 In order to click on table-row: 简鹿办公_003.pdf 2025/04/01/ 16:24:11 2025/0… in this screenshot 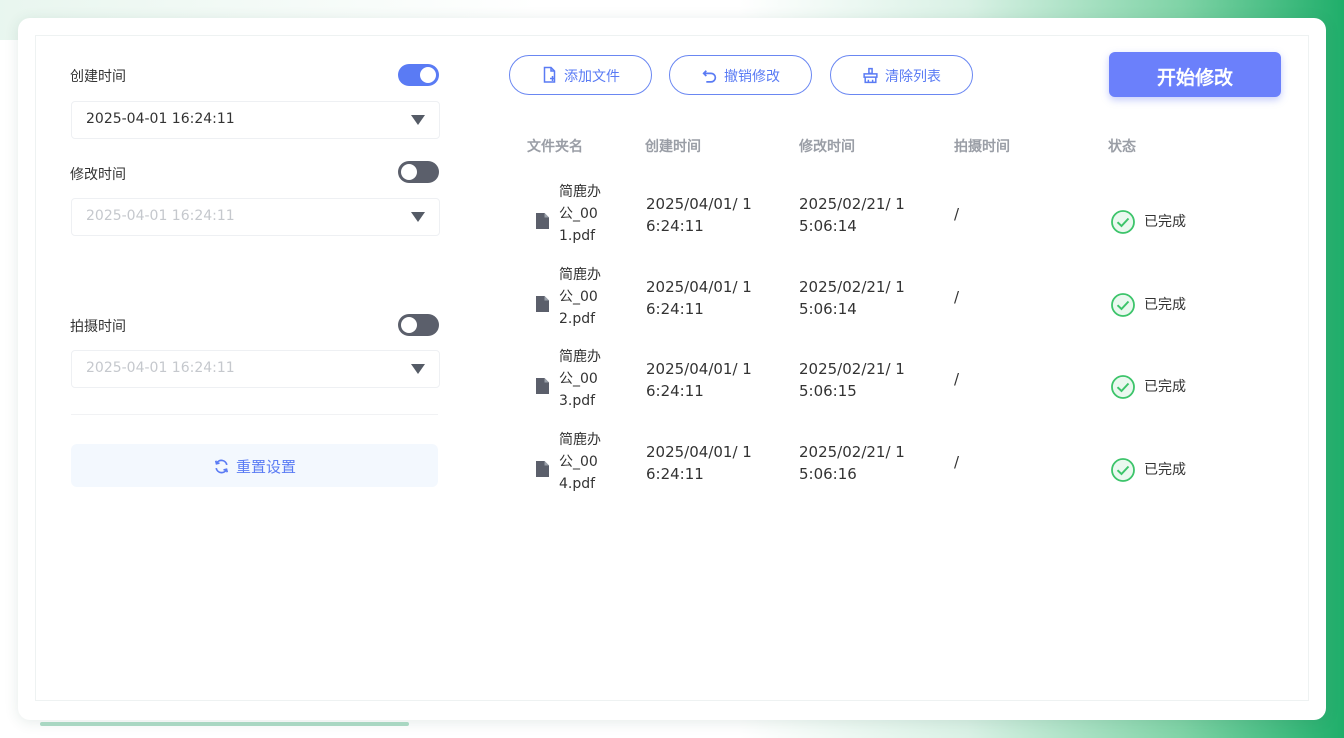, I will do `click(905, 386)`.